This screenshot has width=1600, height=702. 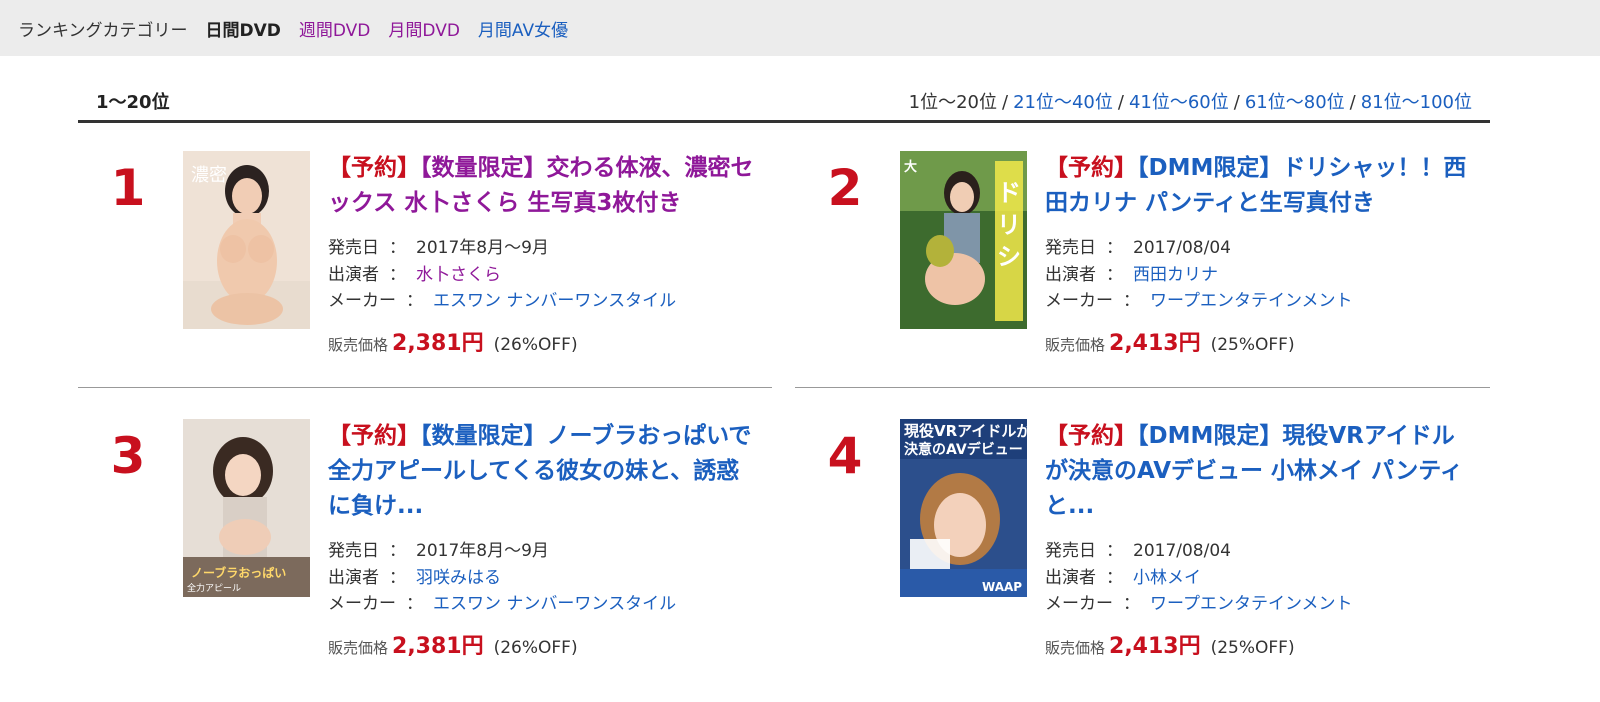 I want to click on performer-row: 出演者 ： 西田カリナ, so click(x=1260, y=275).